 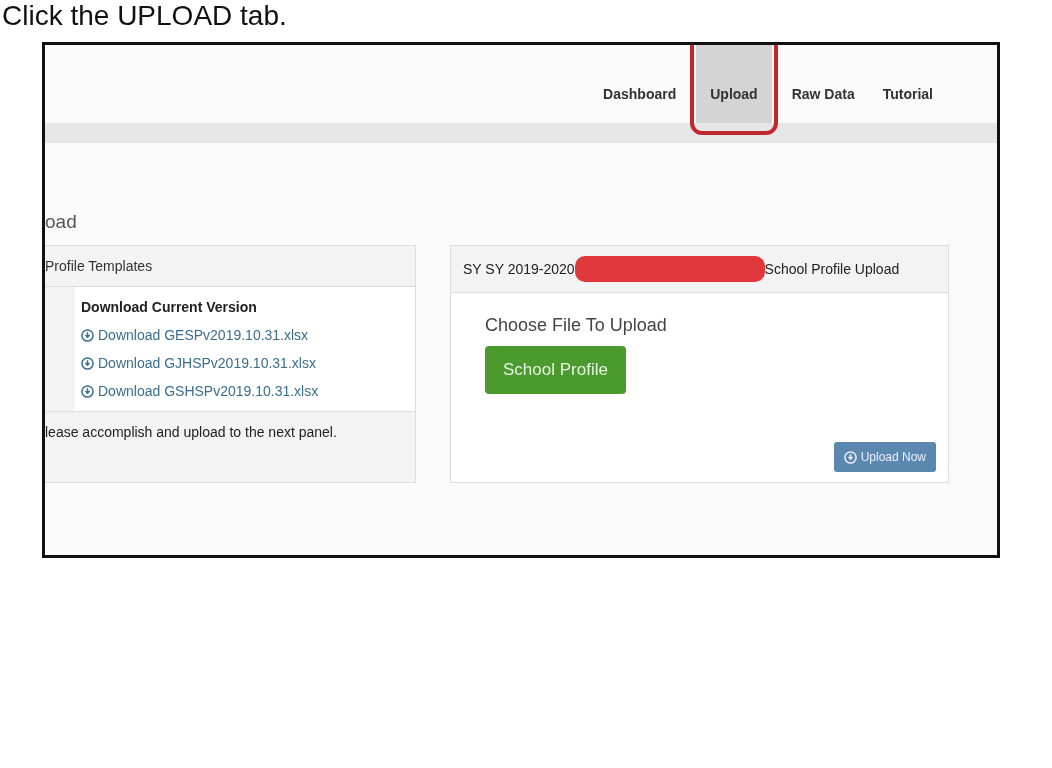 I want to click on nav-tab: Upload, so click(x=734, y=84).